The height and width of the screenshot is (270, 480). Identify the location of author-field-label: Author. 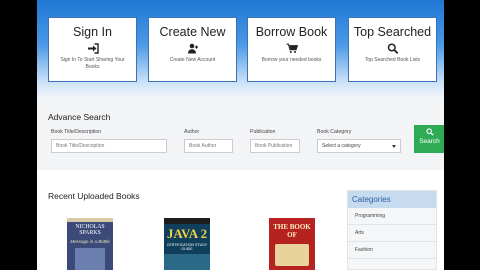
(192, 132).